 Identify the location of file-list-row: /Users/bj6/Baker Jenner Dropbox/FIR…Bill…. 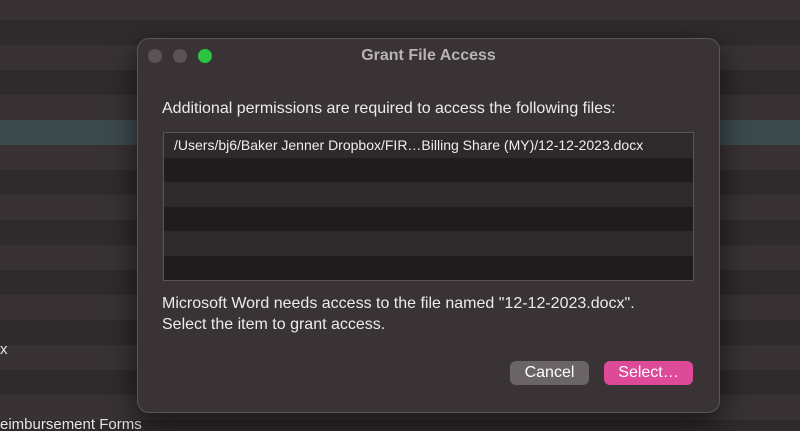
(428, 145).